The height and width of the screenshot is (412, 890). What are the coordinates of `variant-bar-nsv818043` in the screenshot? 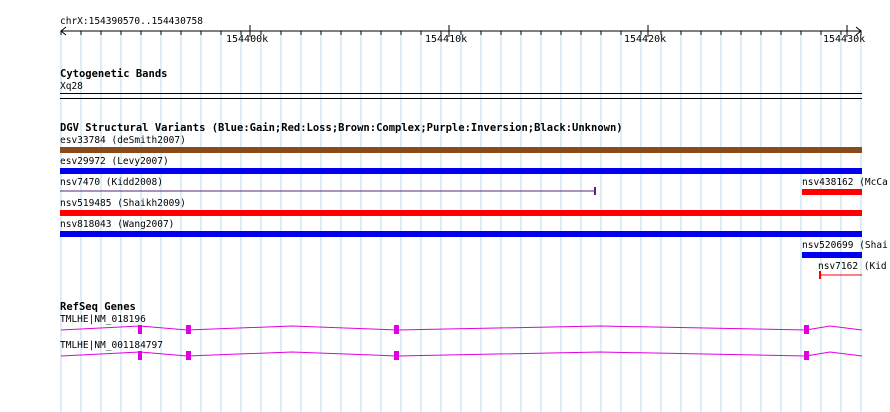 It's located at (461, 234).